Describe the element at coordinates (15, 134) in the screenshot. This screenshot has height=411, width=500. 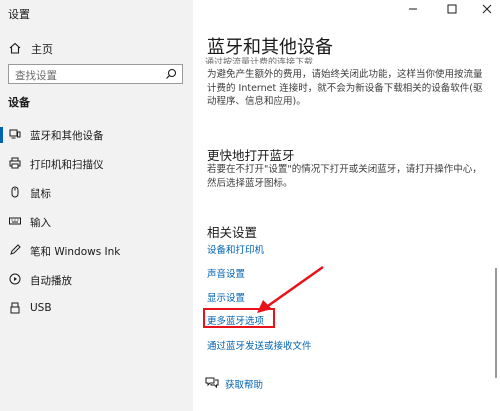
I see `bluetooth-devices-icon` at that location.